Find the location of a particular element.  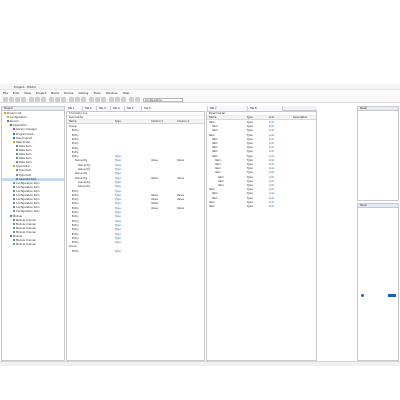

tree-item: Library manager is located at coordinates (33, 130).